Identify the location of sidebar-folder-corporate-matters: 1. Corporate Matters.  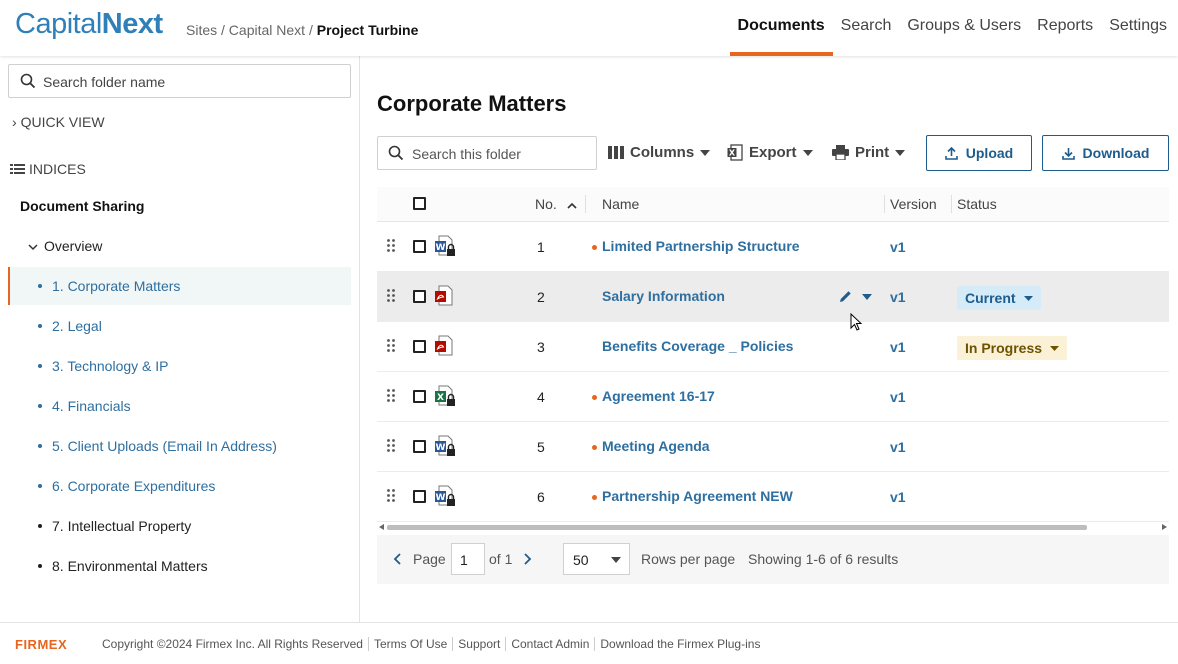
(179, 286).